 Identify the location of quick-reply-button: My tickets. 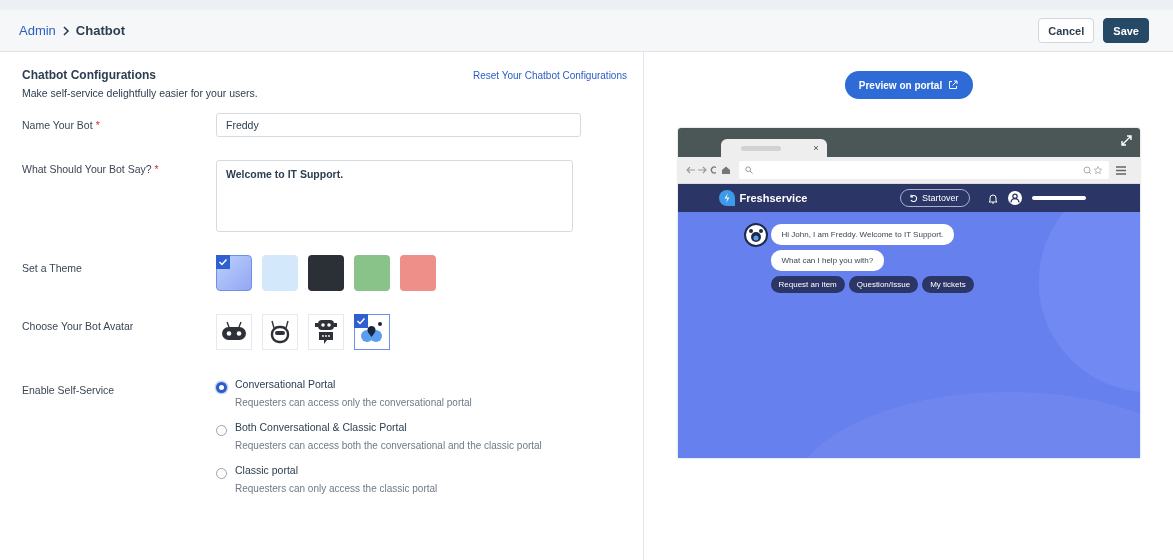
(948, 284).